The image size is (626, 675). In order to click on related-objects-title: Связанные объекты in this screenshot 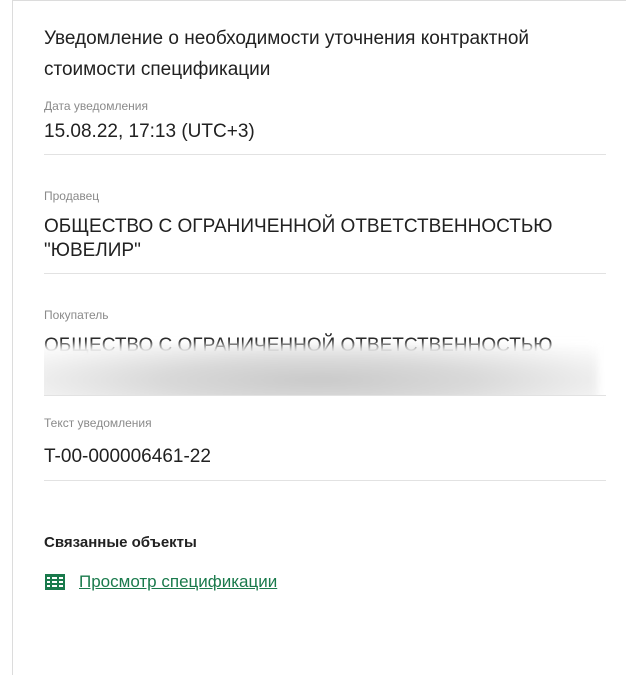, I will do `click(120, 542)`.